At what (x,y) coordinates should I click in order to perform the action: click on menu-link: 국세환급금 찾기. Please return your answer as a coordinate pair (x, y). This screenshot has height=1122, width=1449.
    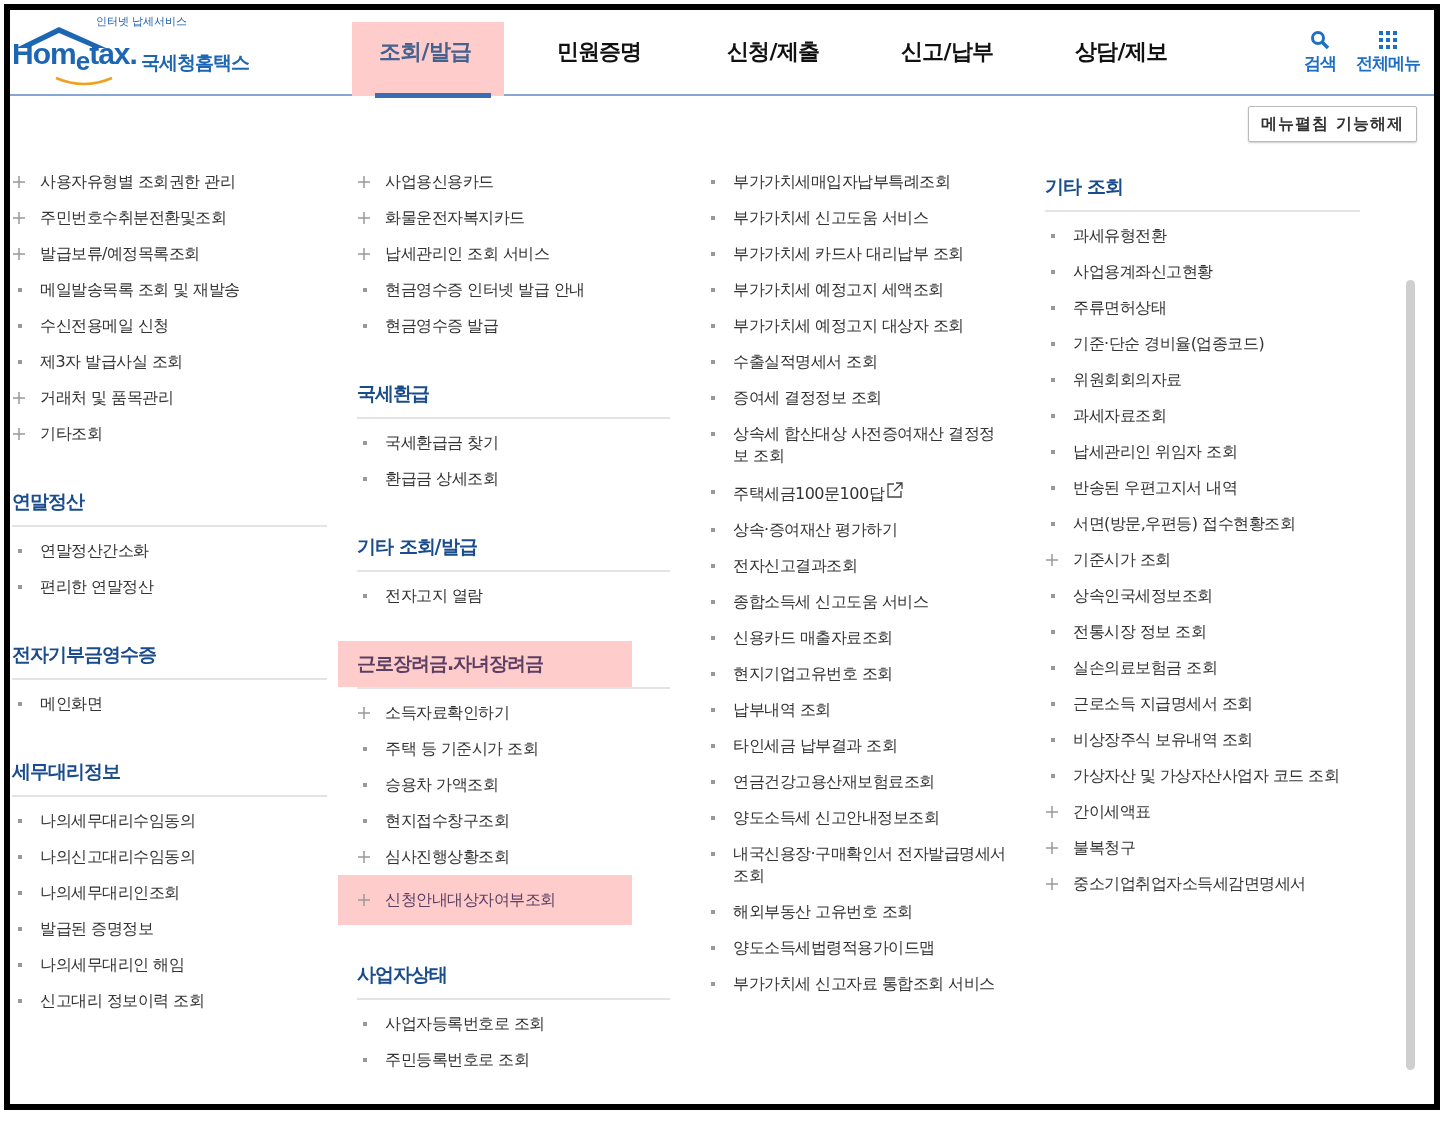
    Looking at the image, I should click on (513, 443).